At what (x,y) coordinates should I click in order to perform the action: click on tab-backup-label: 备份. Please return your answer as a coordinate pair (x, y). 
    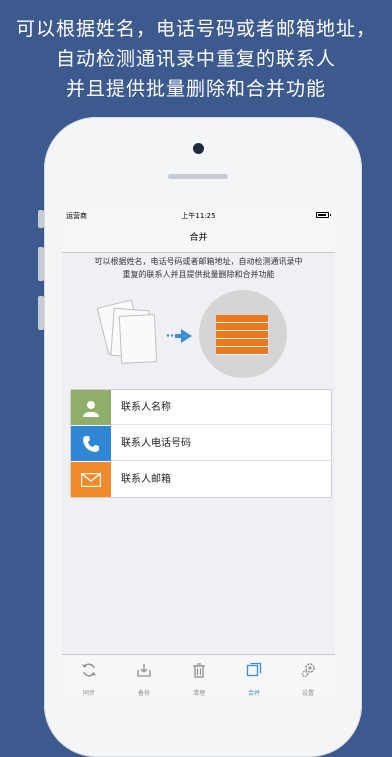
    Looking at the image, I should click on (143, 693).